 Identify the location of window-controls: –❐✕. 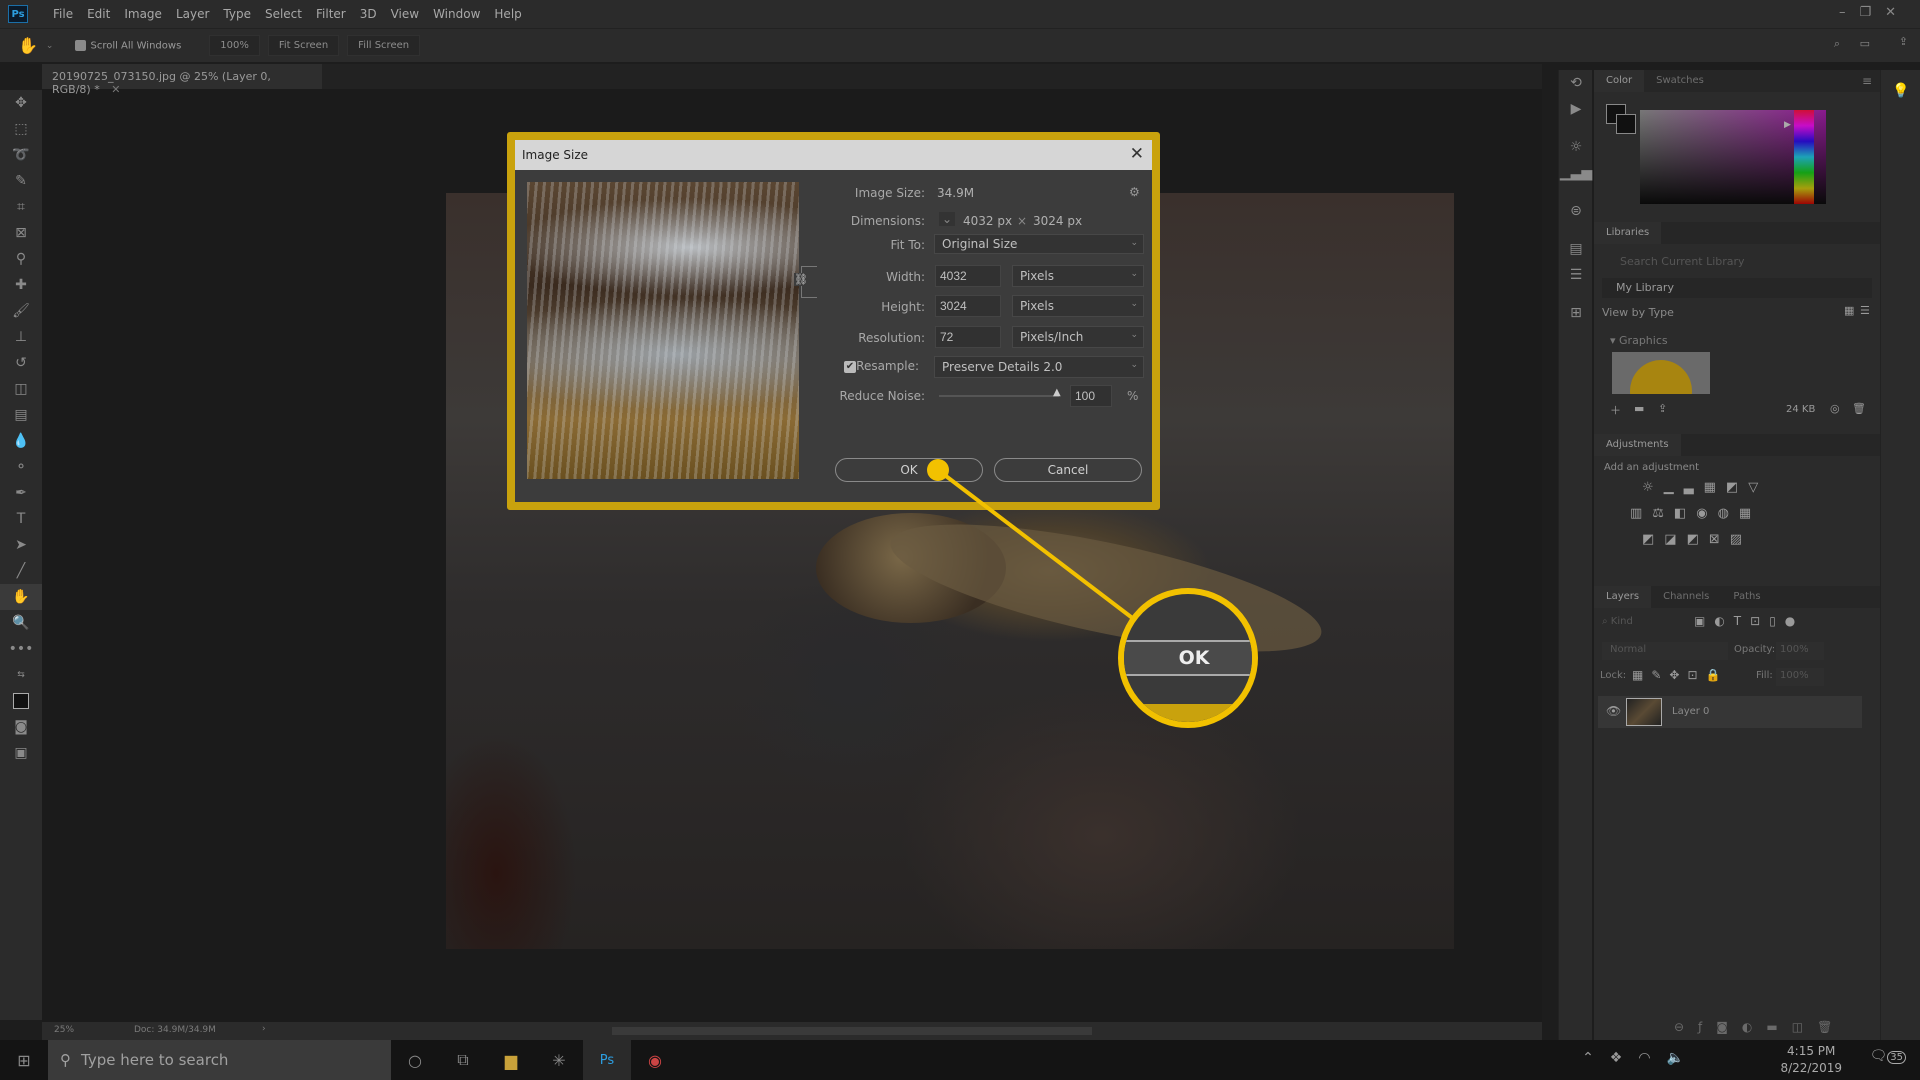
(1874, 12).